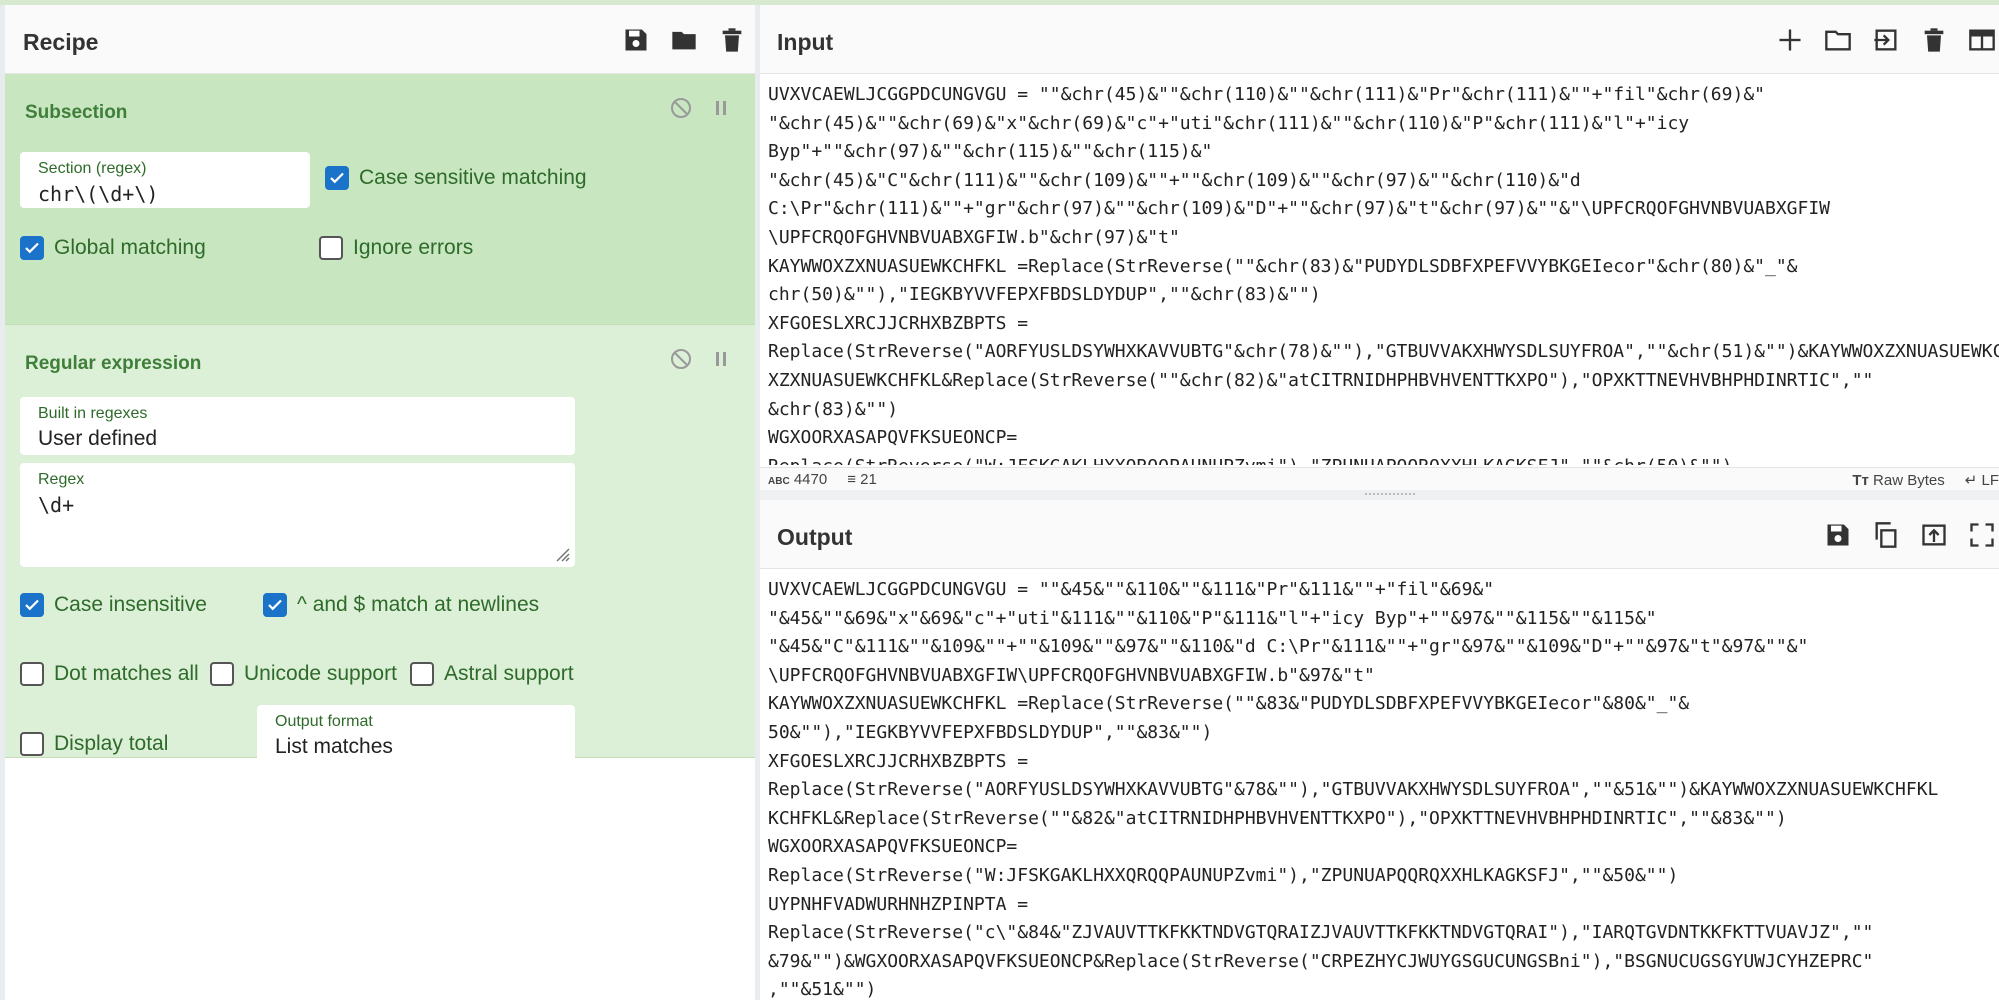  I want to click on builtin-regexes-select: Built in regexes User defined, so click(297, 426).